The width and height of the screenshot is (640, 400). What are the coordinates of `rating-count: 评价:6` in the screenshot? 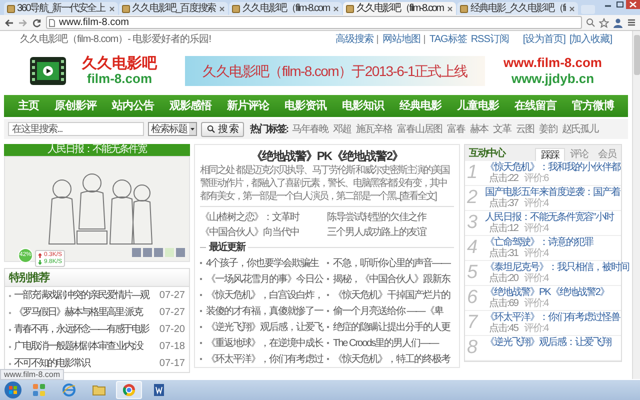 It's located at (536, 178).